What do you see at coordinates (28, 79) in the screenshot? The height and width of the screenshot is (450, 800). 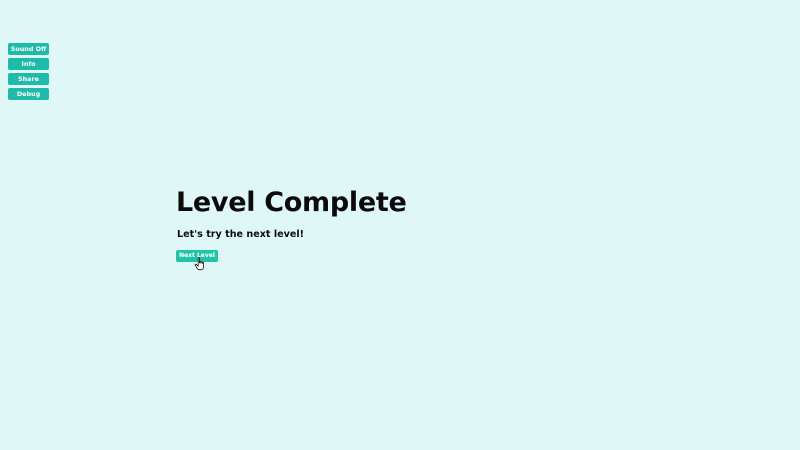 I see `share-button: Share` at bounding box center [28, 79].